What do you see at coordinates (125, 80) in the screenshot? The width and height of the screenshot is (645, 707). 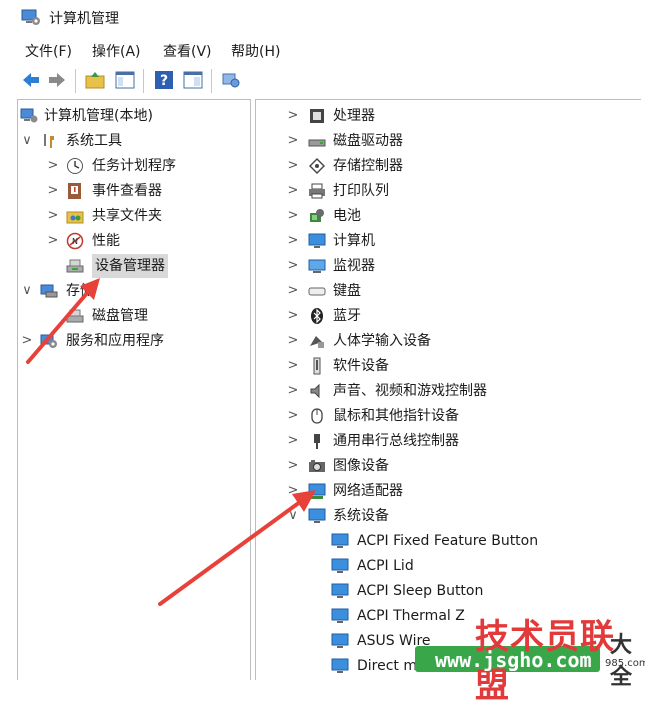 I see `show-hide-tree-icon` at bounding box center [125, 80].